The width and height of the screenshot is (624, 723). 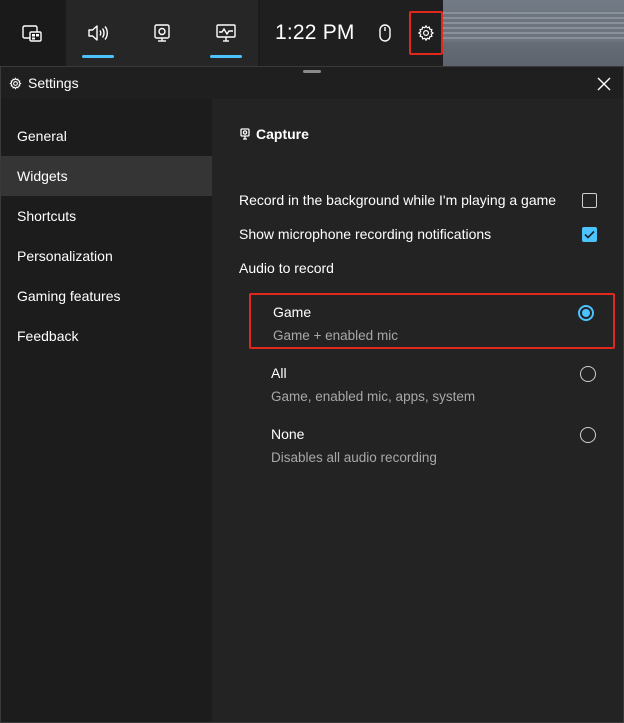 What do you see at coordinates (373, 396) in the screenshot?
I see `audio-option-subtitle: Game, enabled mic, apps, system` at bounding box center [373, 396].